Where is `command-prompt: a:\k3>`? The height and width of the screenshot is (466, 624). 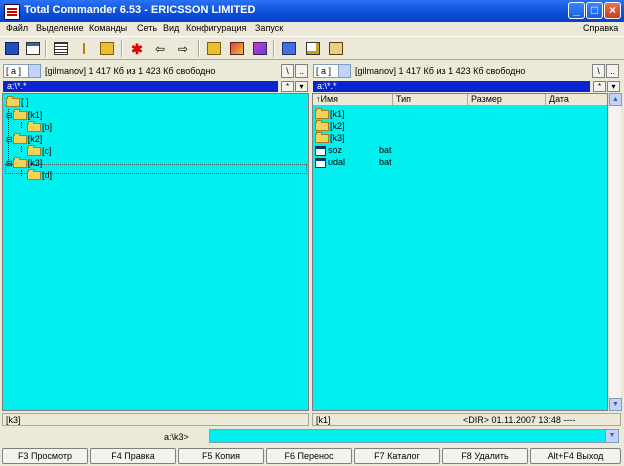 command-prompt: a:\k3> is located at coordinates (176, 437).